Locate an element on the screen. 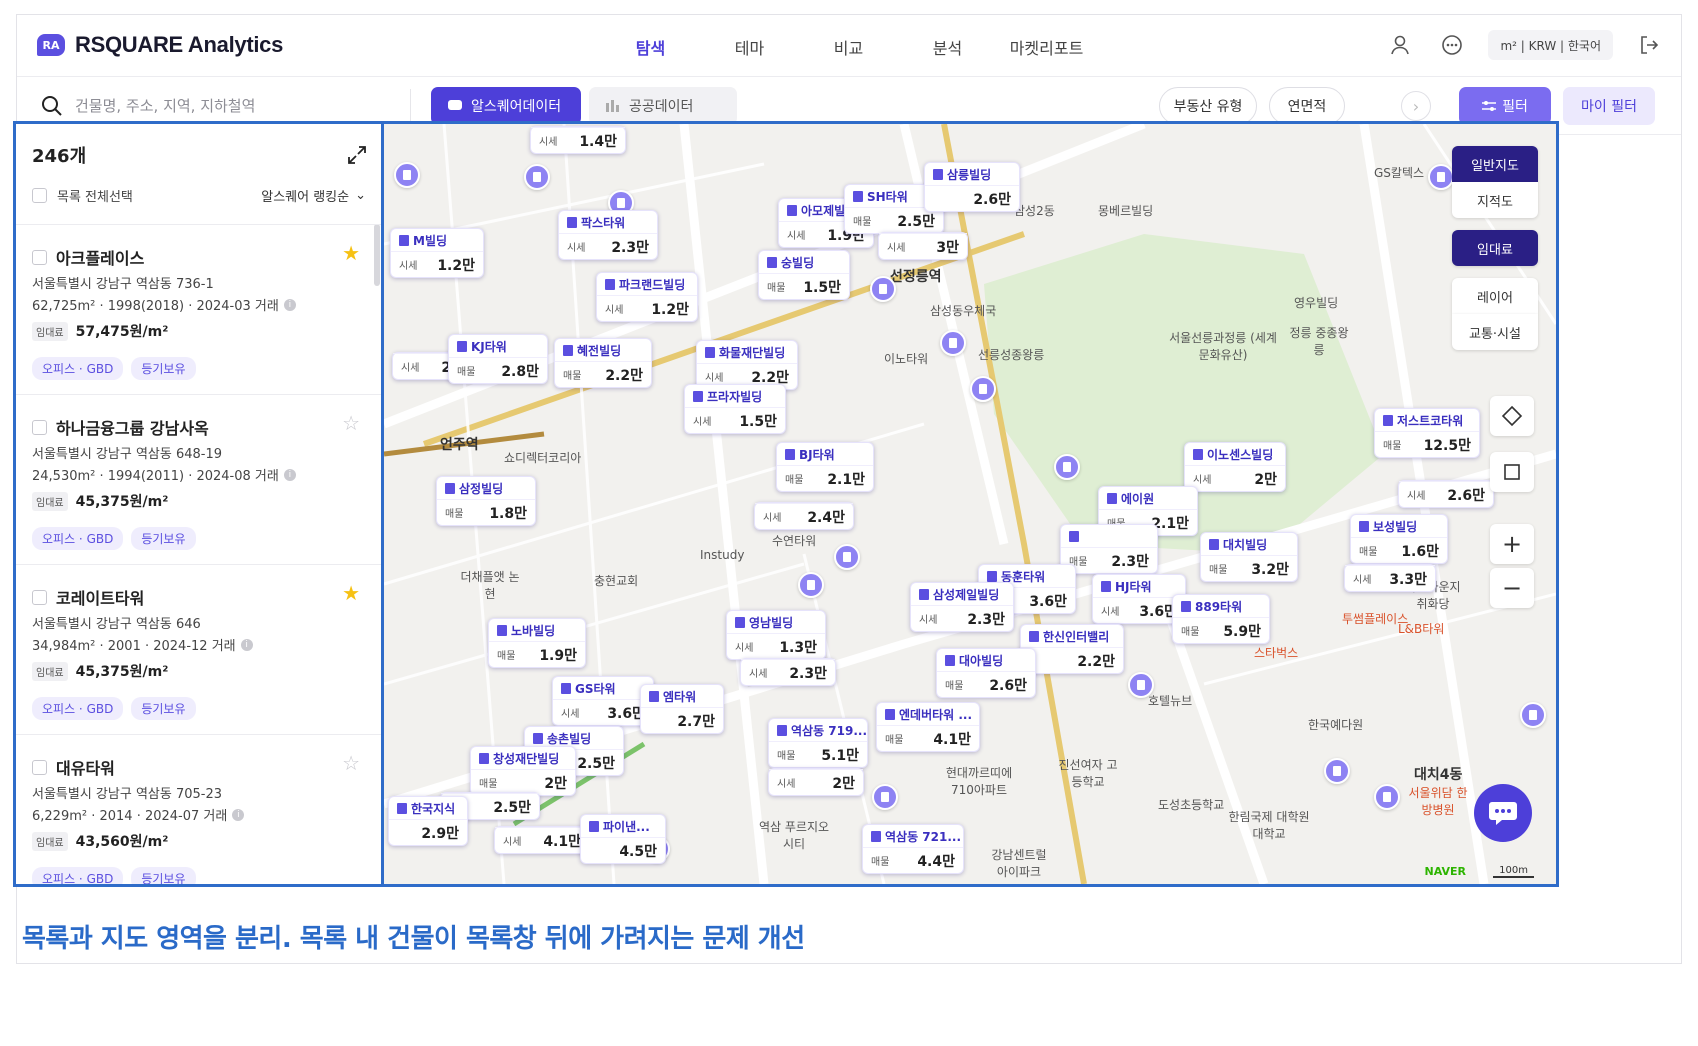 Image resolution: width=1698 pixels, height=1046 pixels. building-marker: 대아빌딩 매물 2.6만 is located at coordinates (986, 673).